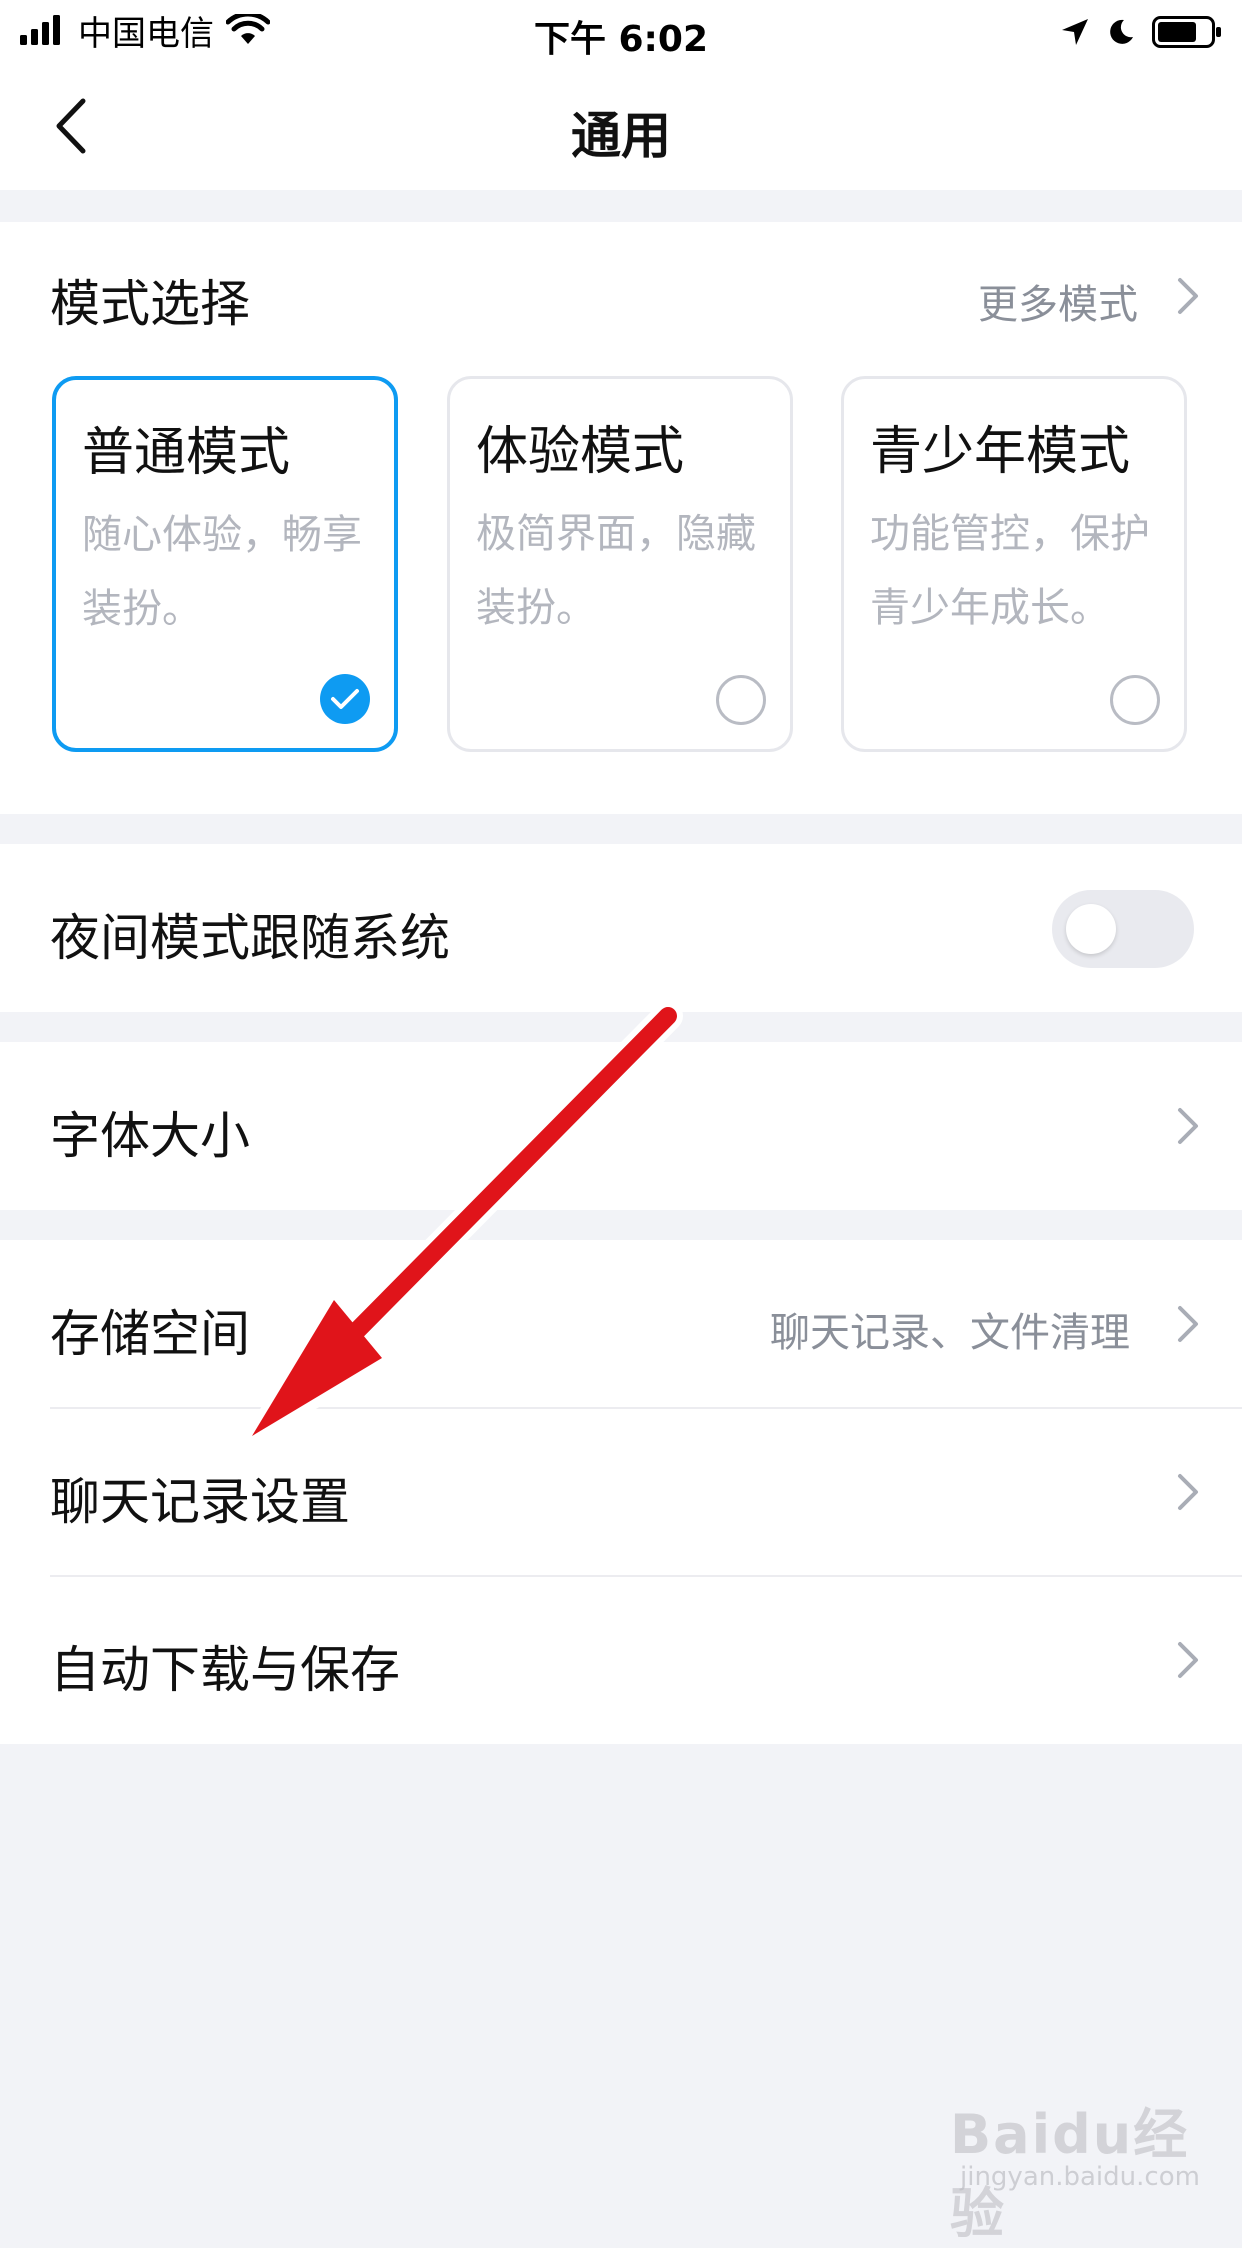 This screenshot has width=1242, height=2248. What do you see at coordinates (1141, 32) in the screenshot?
I see `status-right` at bounding box center [1141, 32].